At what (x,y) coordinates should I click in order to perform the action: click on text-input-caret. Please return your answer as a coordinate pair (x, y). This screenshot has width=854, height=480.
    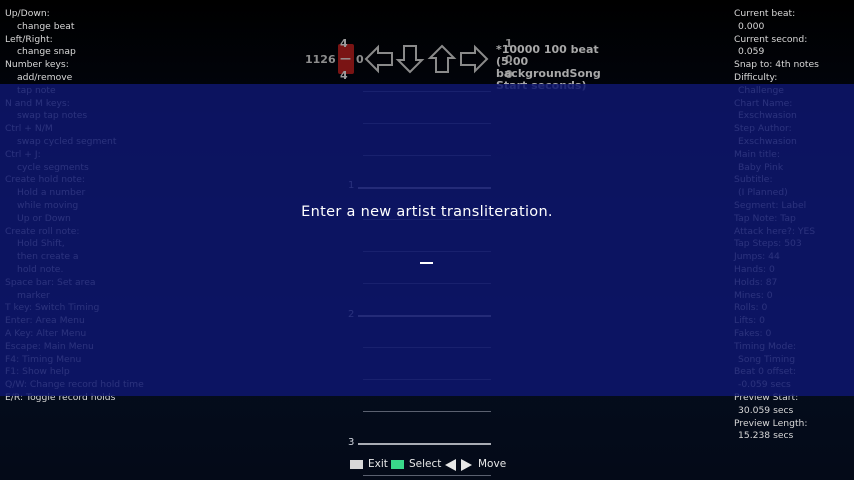
    Looking at the image, I should click on (426, 263).